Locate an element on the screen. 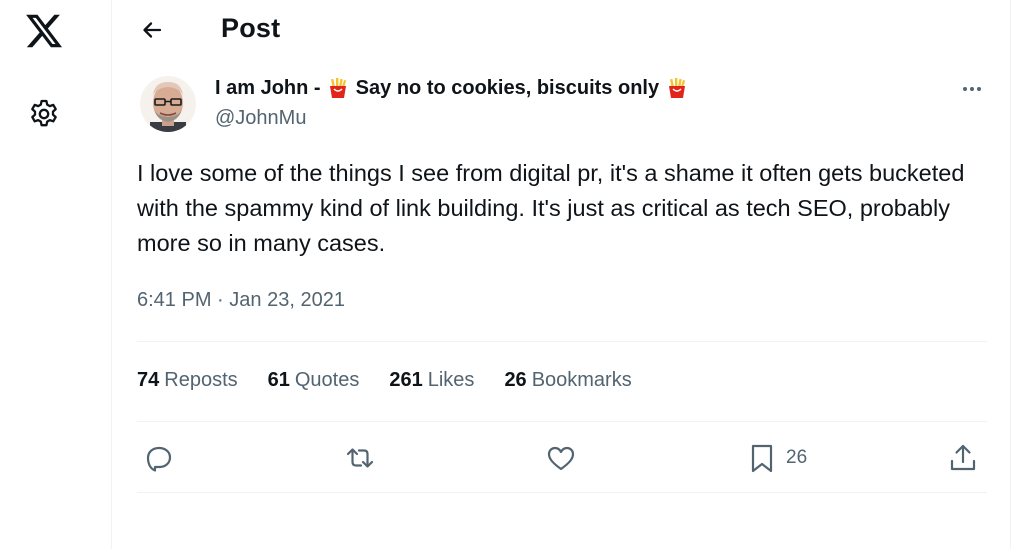  tweet-timestamp: 6:41 PM · Jan 23, 2021 is located at coordinates (241, 300).